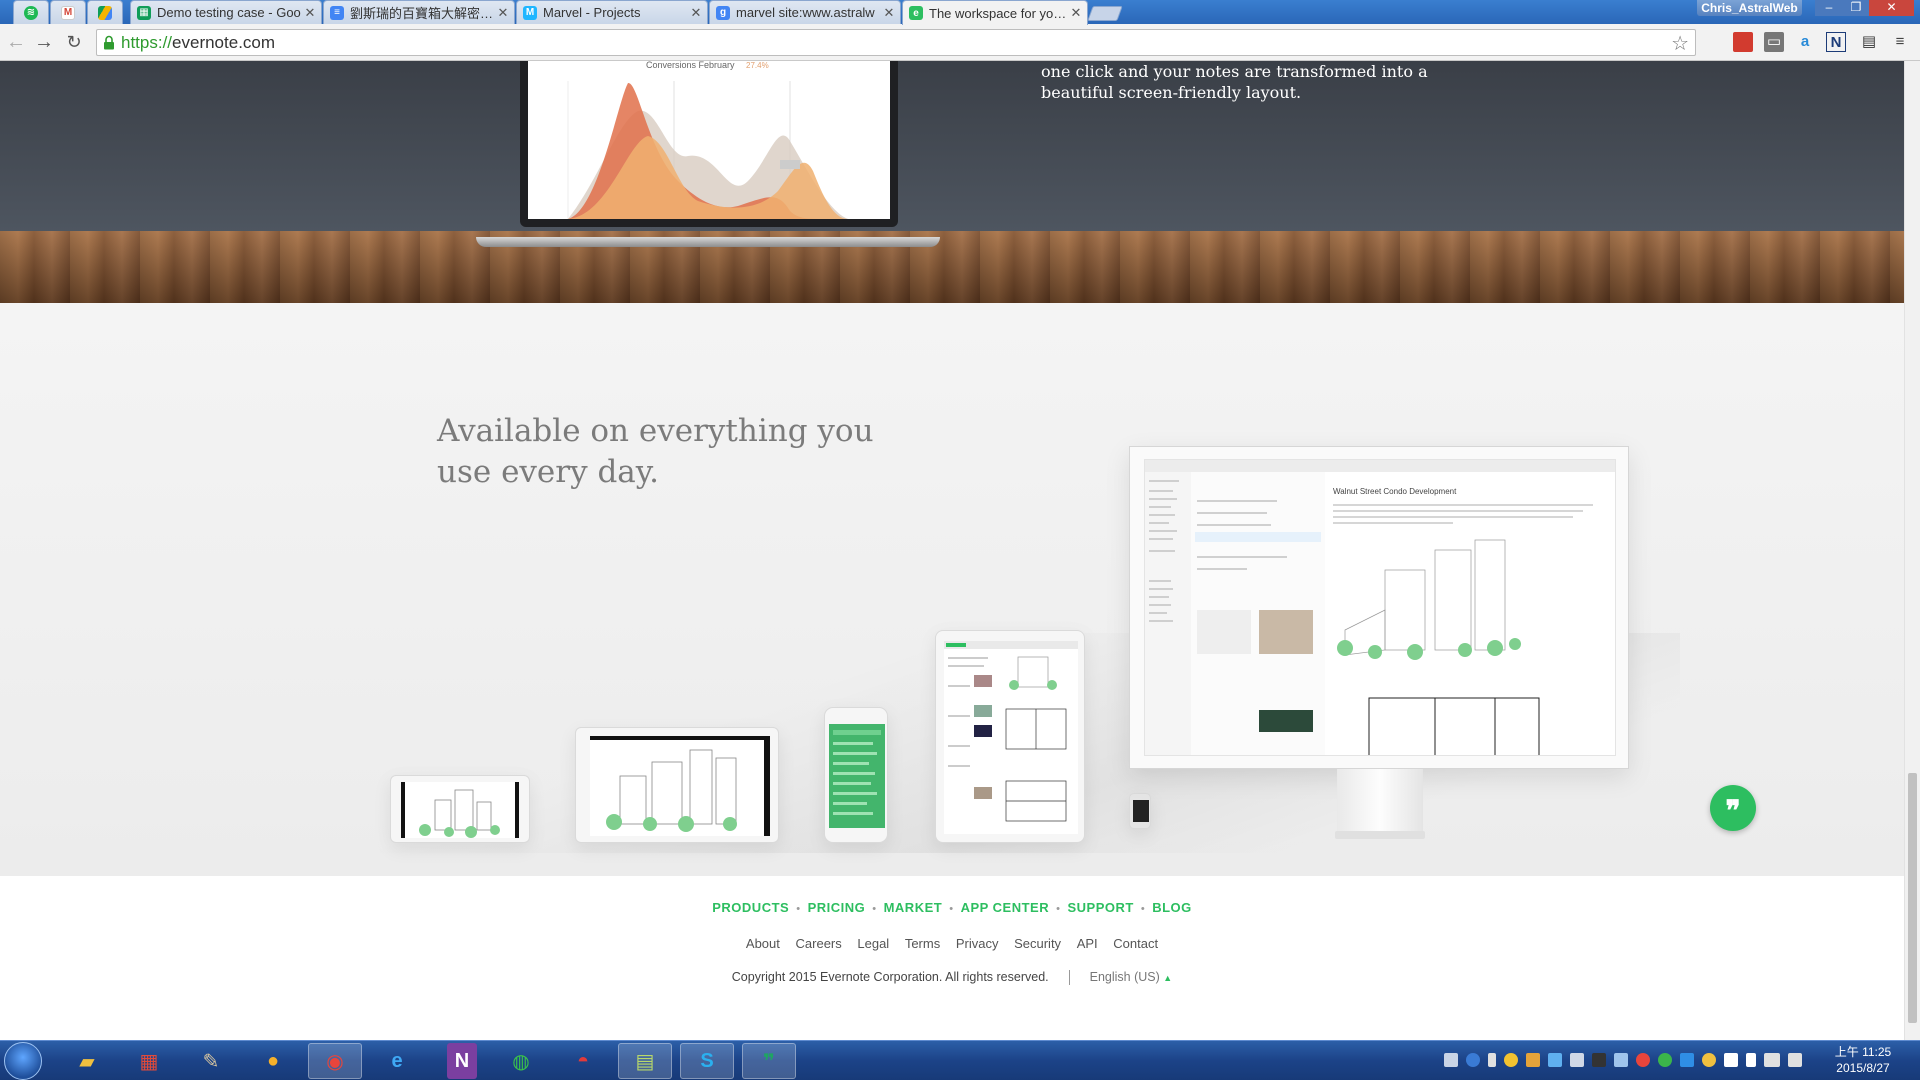 The height and width of the screenshot is (1080, 1920). Describe the element at coordinates (1900, 42) in the screenshot. I see `menu-icon: ≡` at that location.